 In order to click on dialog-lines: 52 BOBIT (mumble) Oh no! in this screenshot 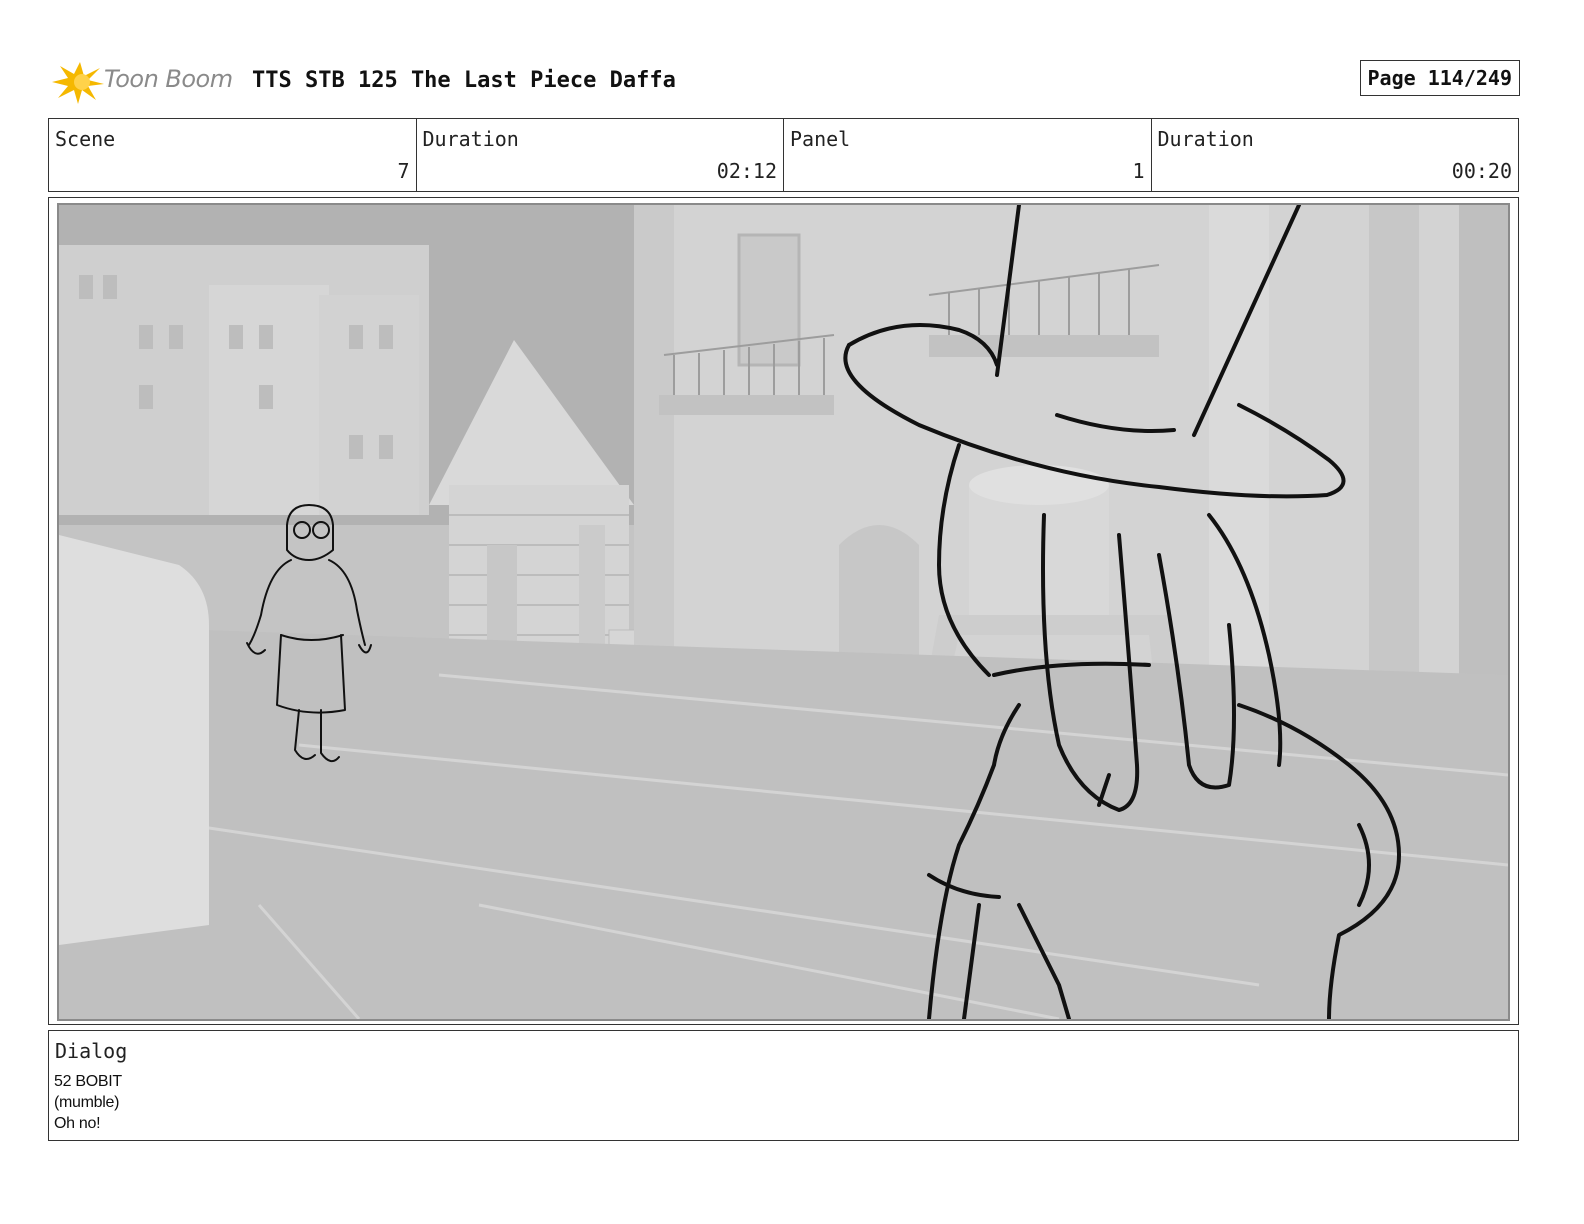, I will do `click(88, 1102)`.